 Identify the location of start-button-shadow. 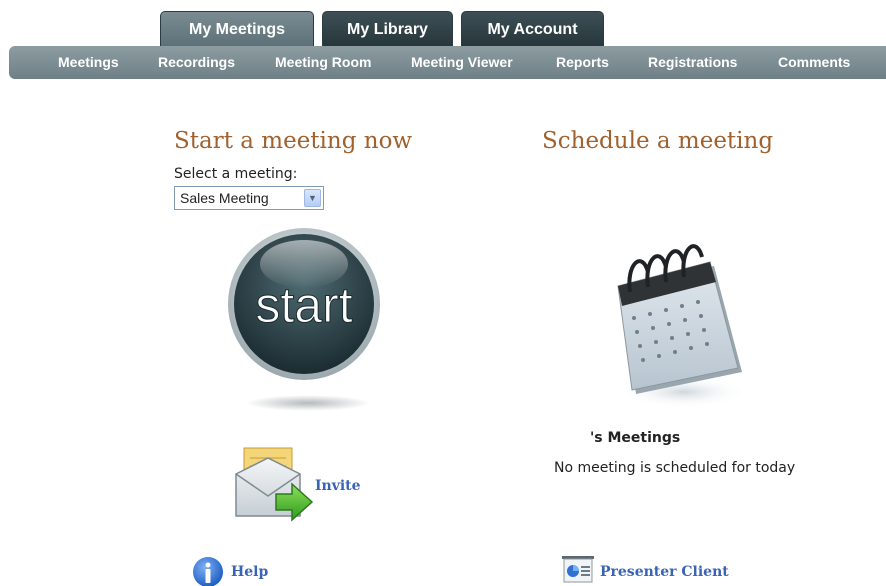
(308, 403).